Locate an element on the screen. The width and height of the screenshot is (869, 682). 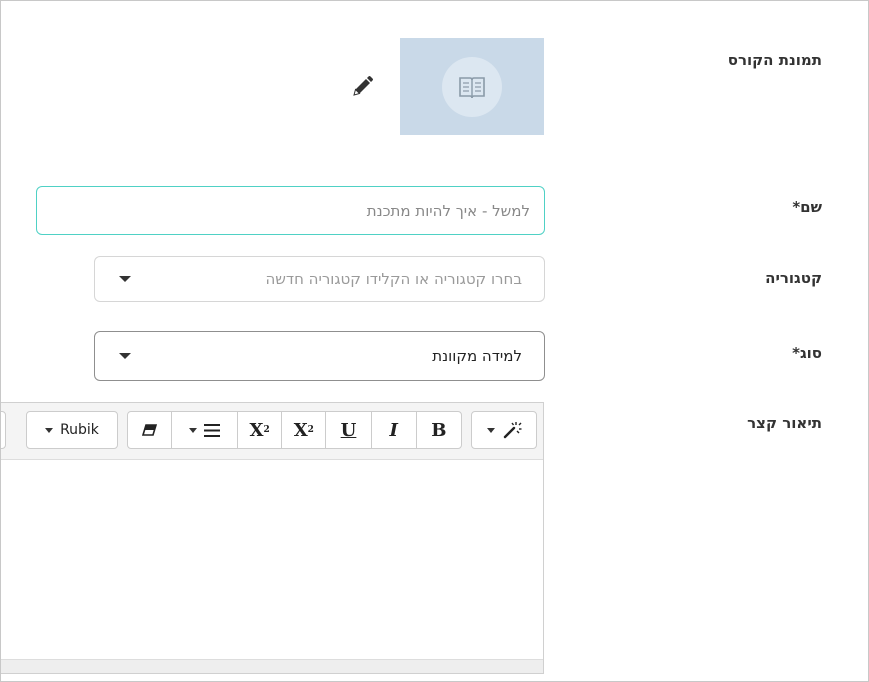
eraser-icon is located at coordinates (149, 430).